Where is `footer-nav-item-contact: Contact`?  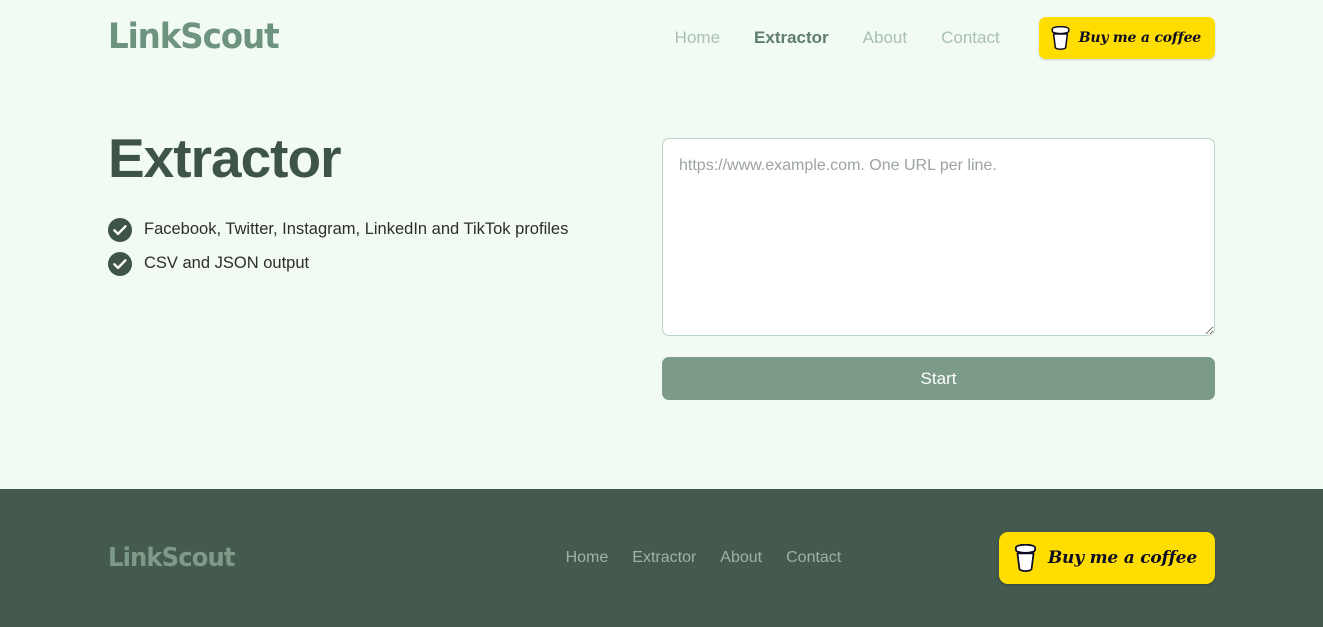
footer-nav-item-contact: Contact is located at coordinates (813, 558).